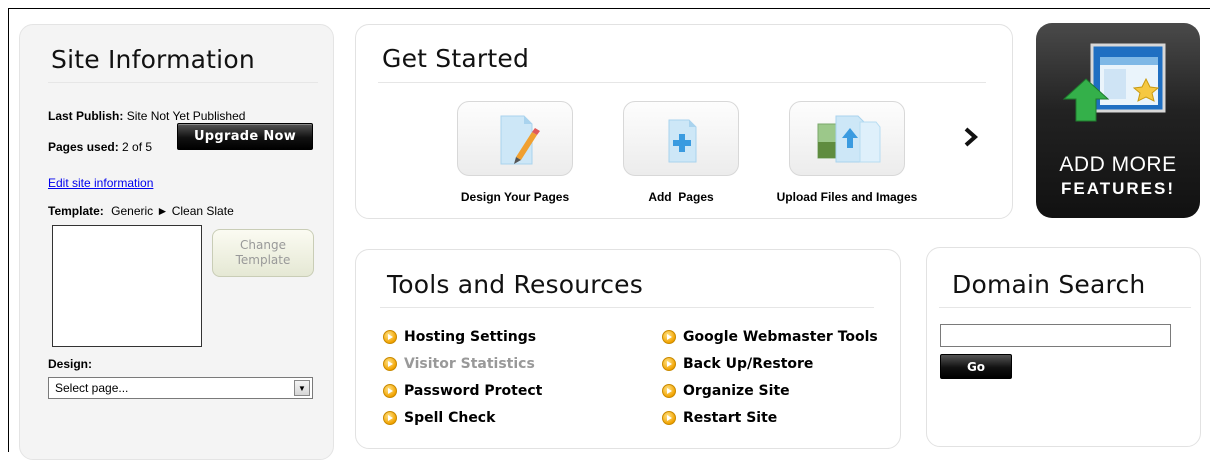 The image size is (1210, 460). I want to click on pages-used-row: Pages used: 2 of 5, so click(100, 147).